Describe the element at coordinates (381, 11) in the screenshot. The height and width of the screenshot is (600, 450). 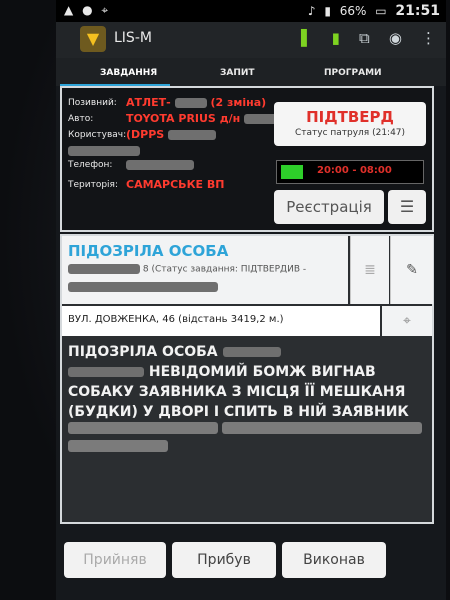
I see `battery-icon: ▭` at that location.